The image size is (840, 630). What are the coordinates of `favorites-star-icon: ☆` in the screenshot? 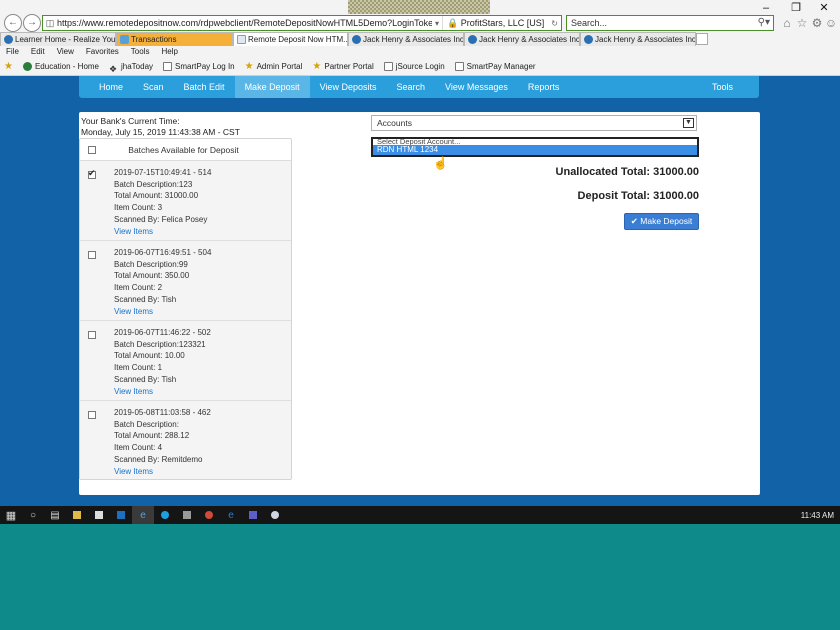 It's located at (802, 23).